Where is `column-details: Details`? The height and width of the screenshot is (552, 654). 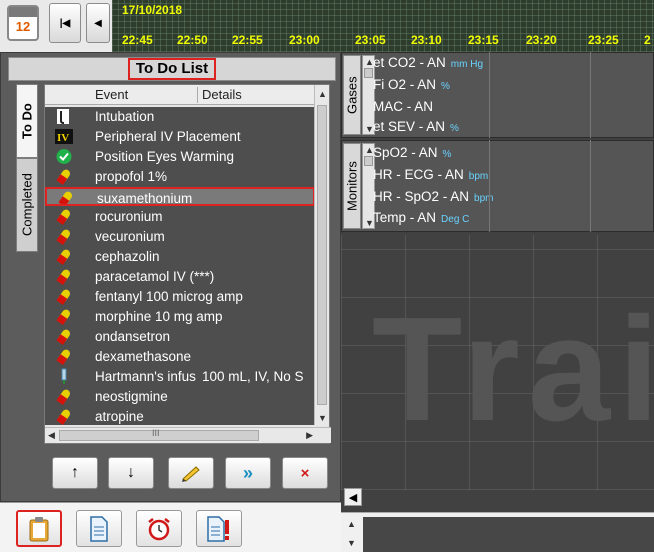
column-details: Details is located at coordinates (222, 94).